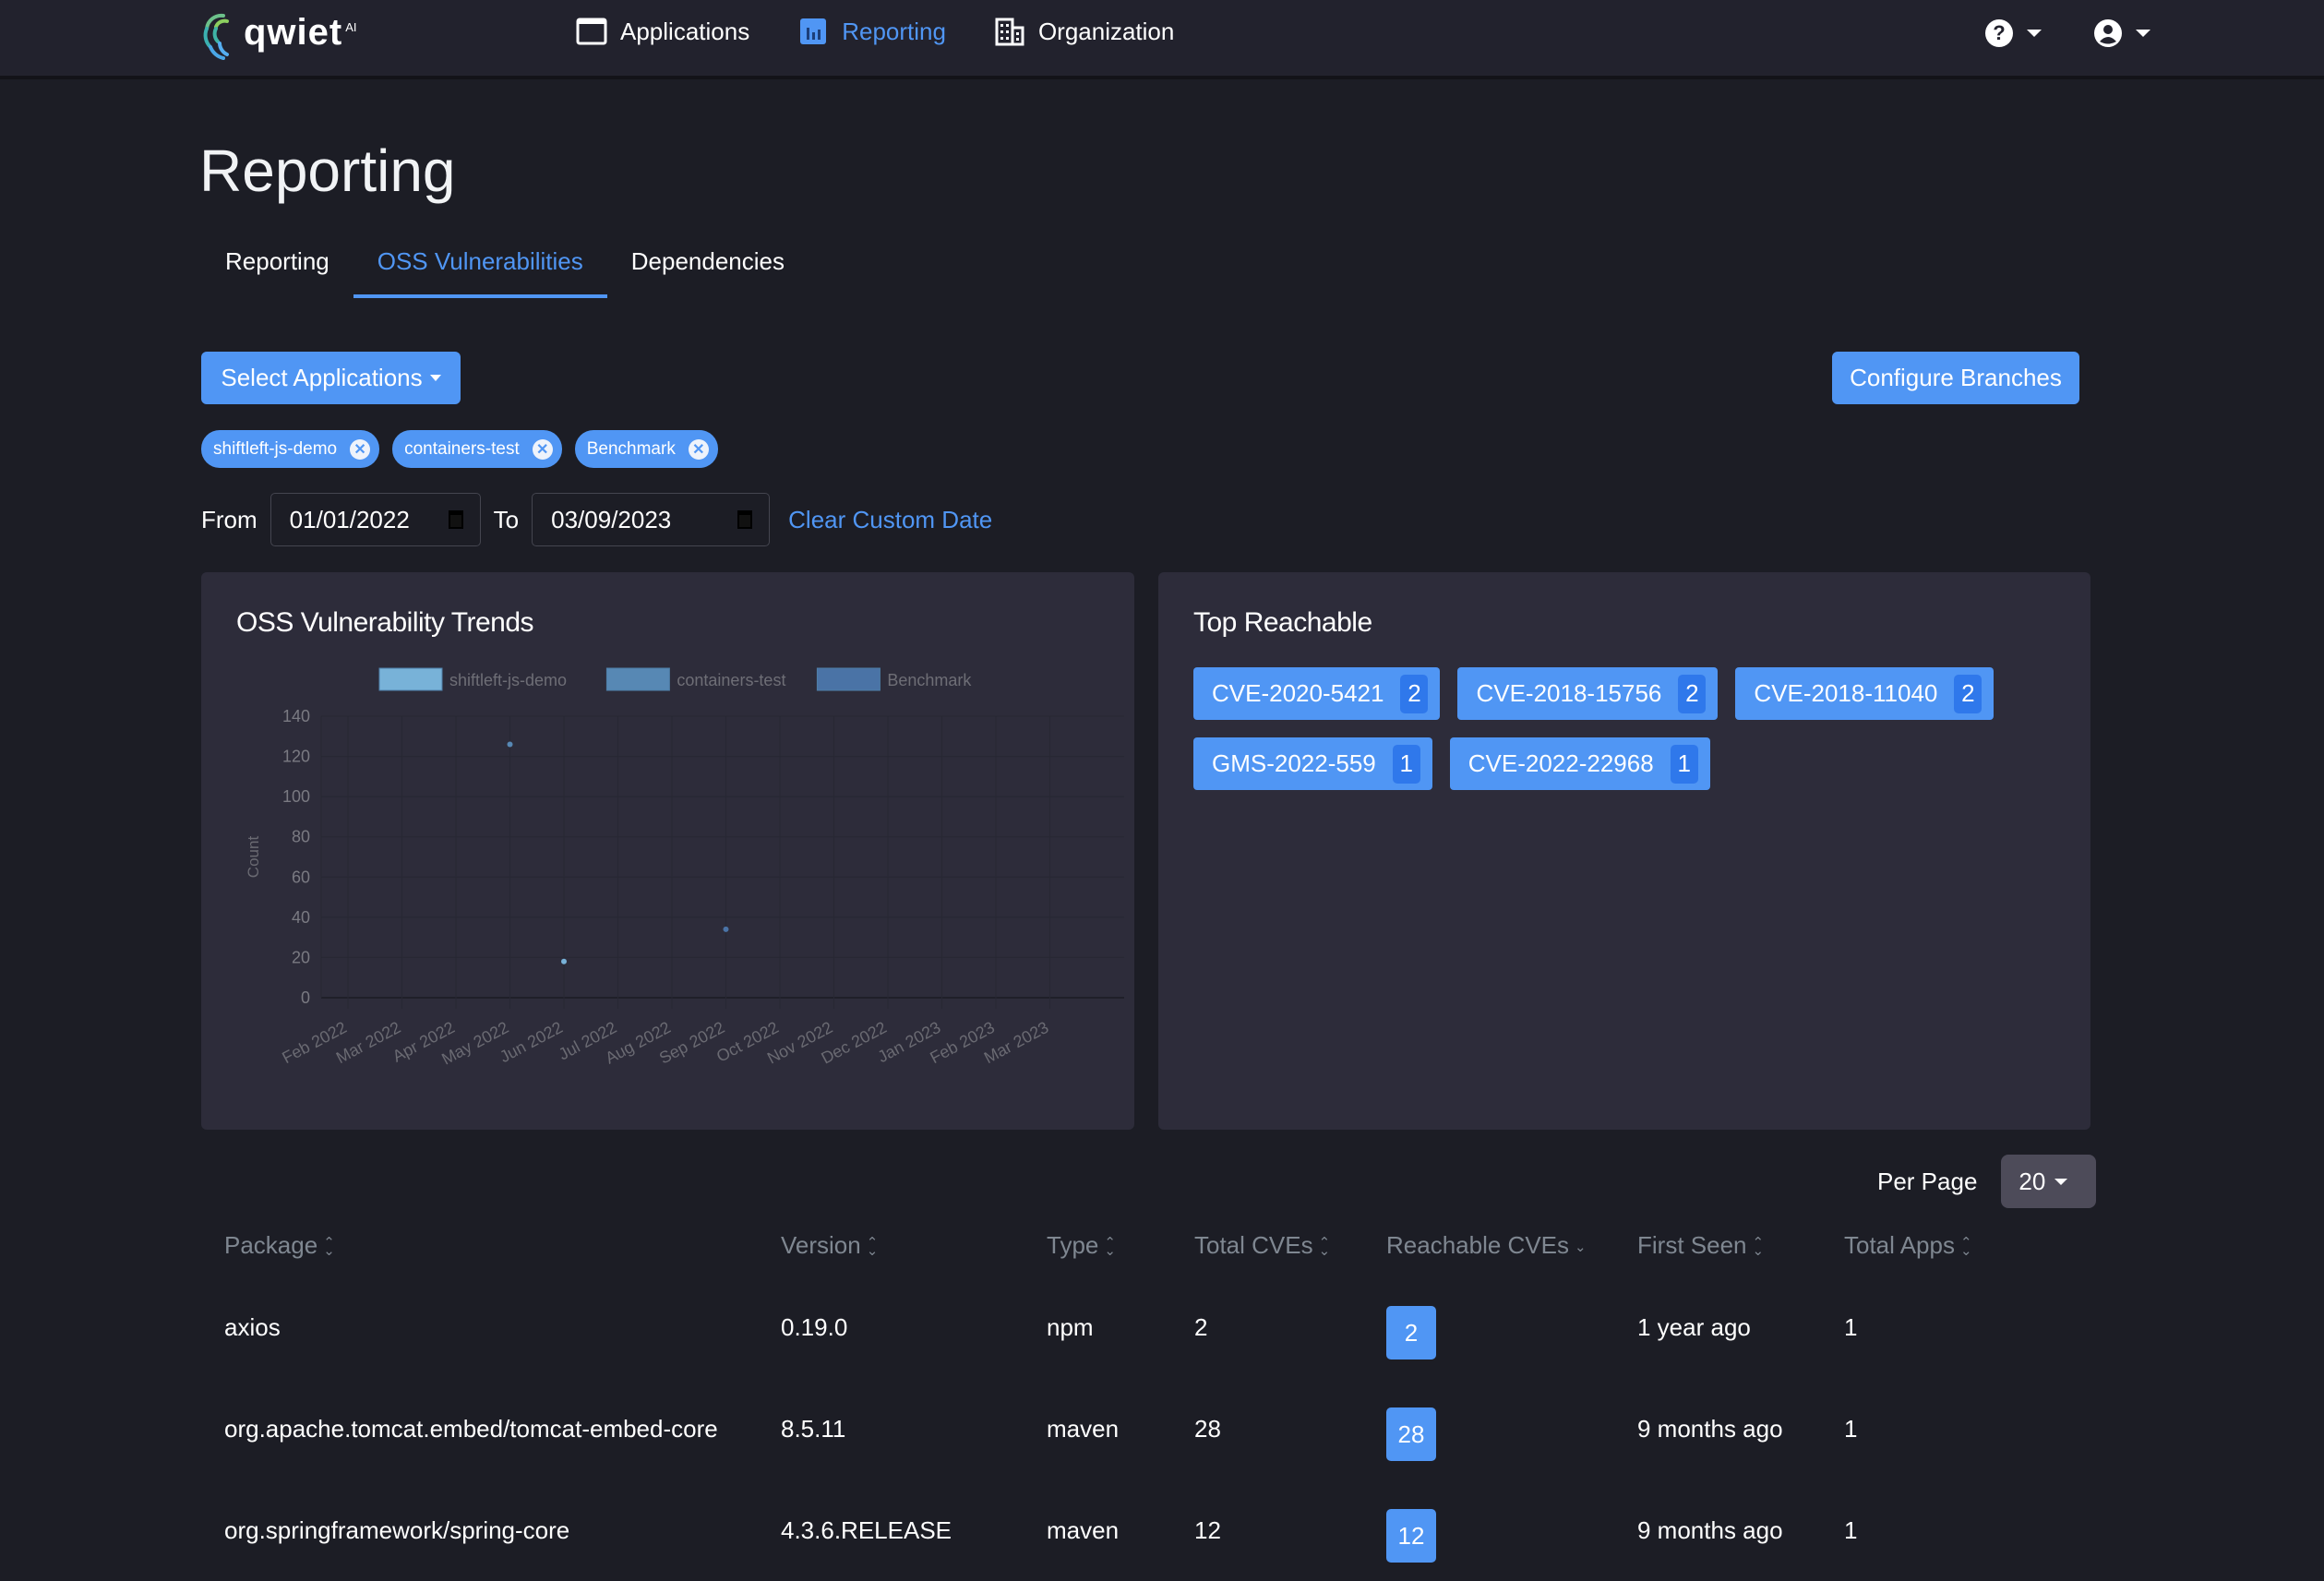 The width and height of the screenshot is (2324, 1581). What do you see at coordinates (1560, 763) in the screenshot?
I see `cve-id: CVE-2022-22968` at bounding box center [1560, 763].